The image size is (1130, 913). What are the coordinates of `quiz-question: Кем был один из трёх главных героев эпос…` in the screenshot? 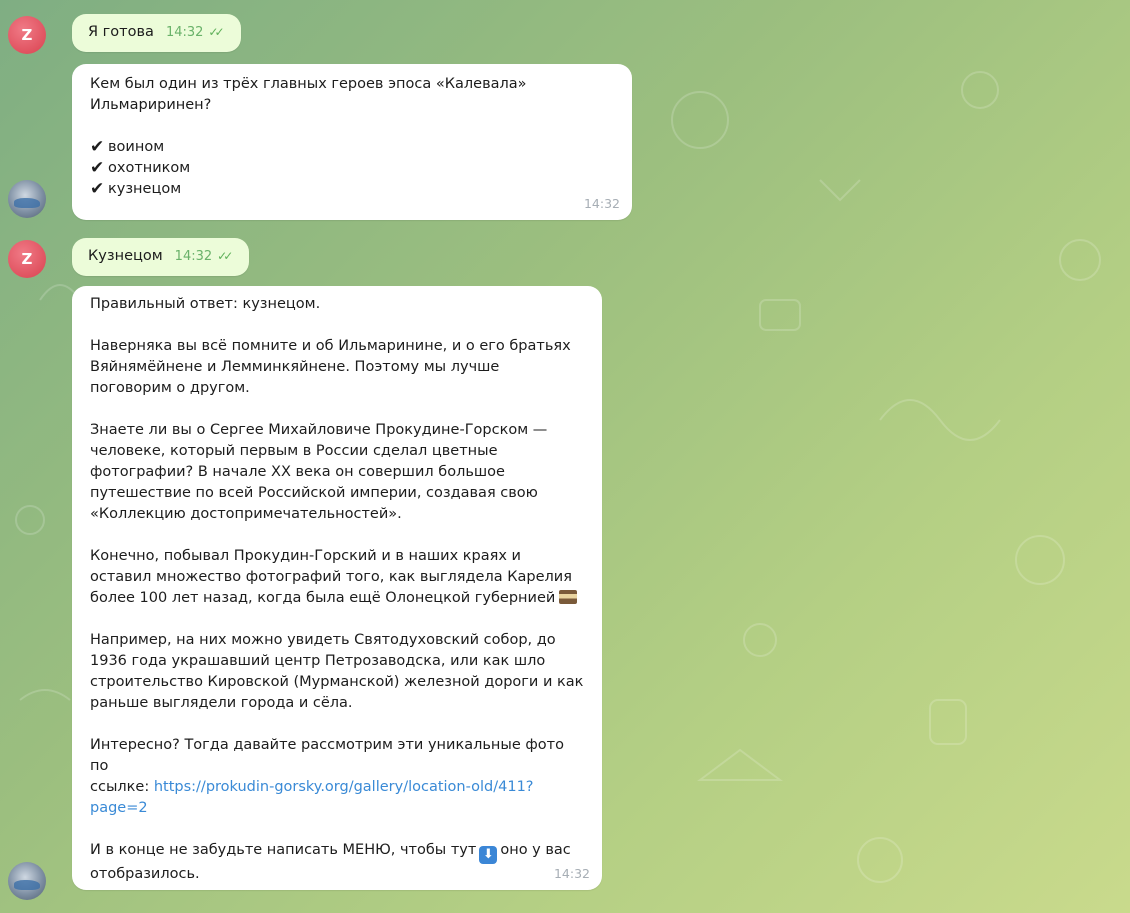 It's located at (308, 94).